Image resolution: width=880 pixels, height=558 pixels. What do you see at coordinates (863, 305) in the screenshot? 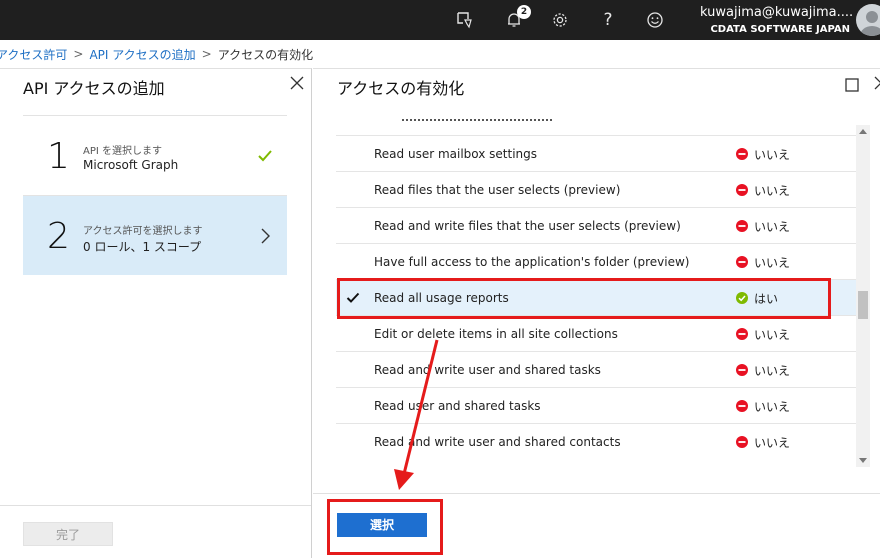
I see `scroll-thumb` at bounding box center [863, 305].